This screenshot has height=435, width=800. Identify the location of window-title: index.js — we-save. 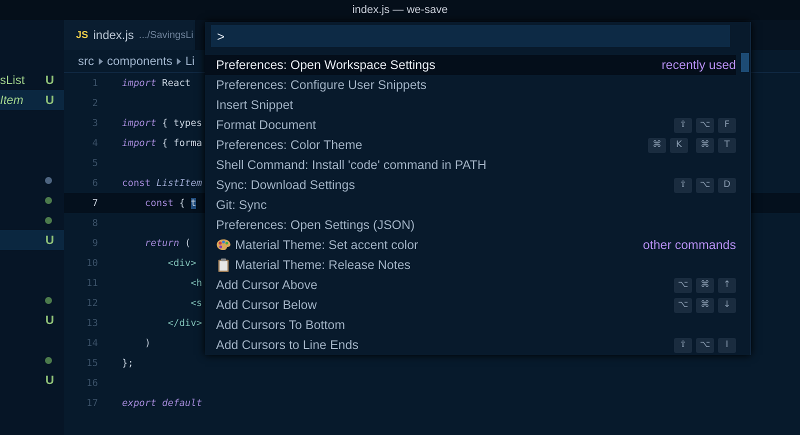
(400, 10).